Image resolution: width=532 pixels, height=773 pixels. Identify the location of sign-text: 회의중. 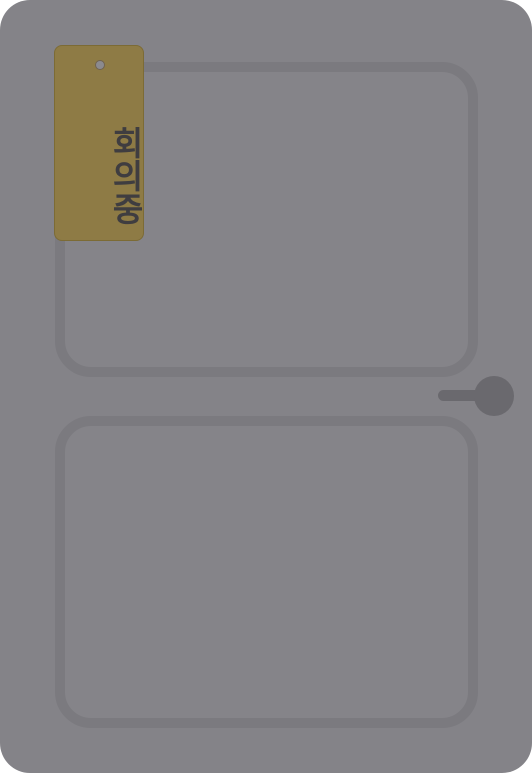
(125, 175).